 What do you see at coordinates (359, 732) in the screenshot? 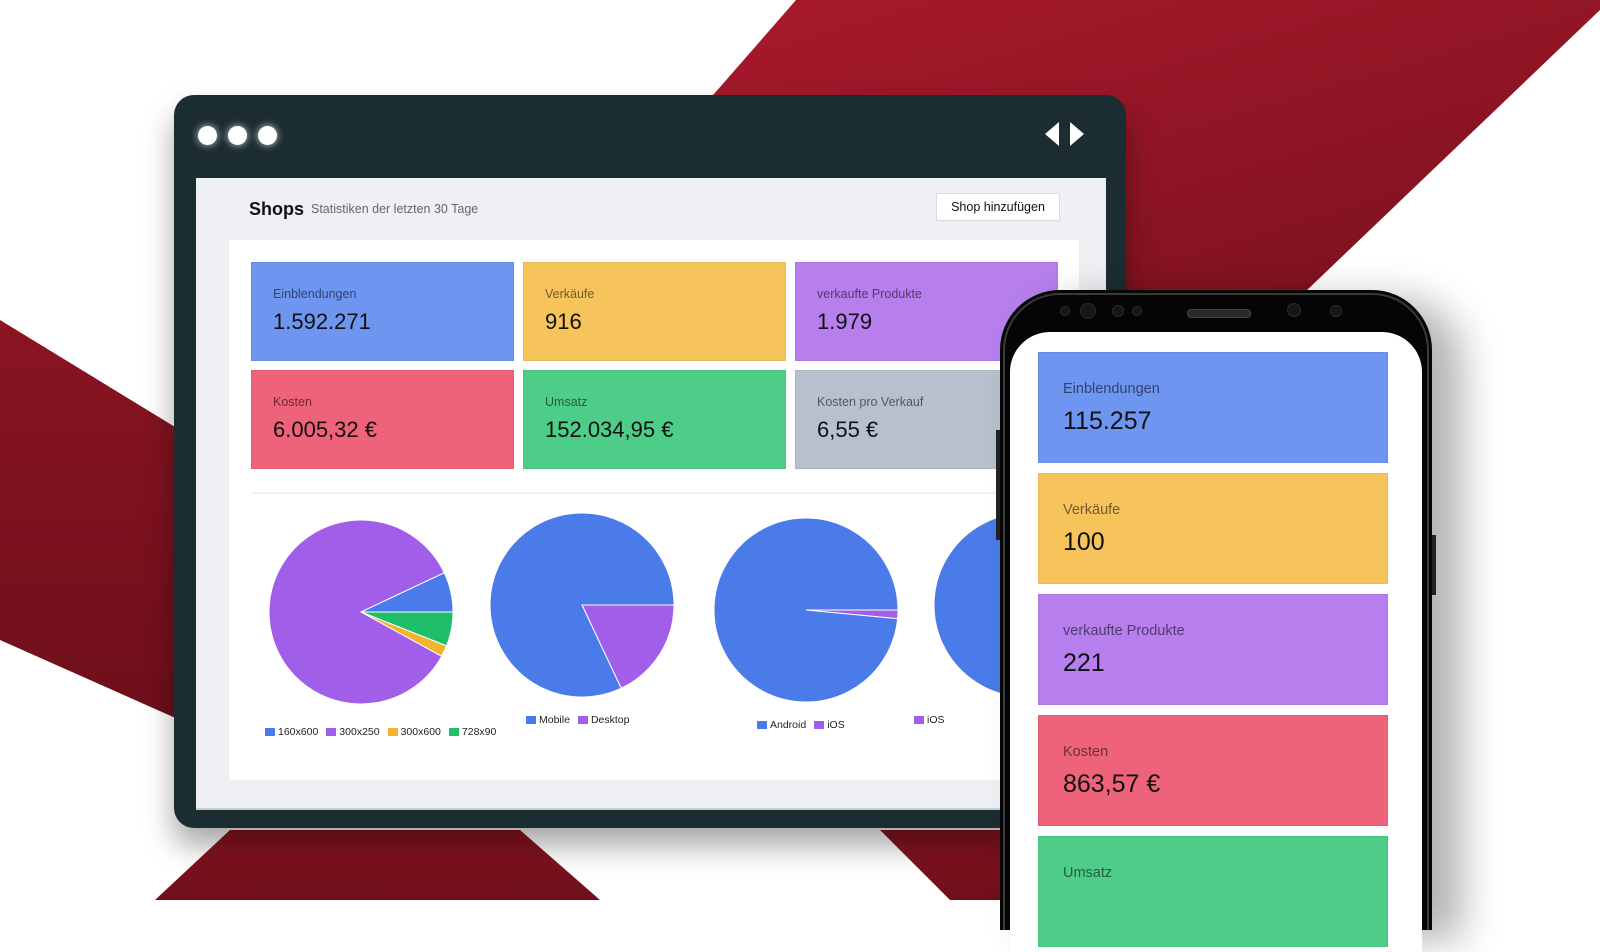
I see `legend-label: 300x250` at bounding box center [359, 732].